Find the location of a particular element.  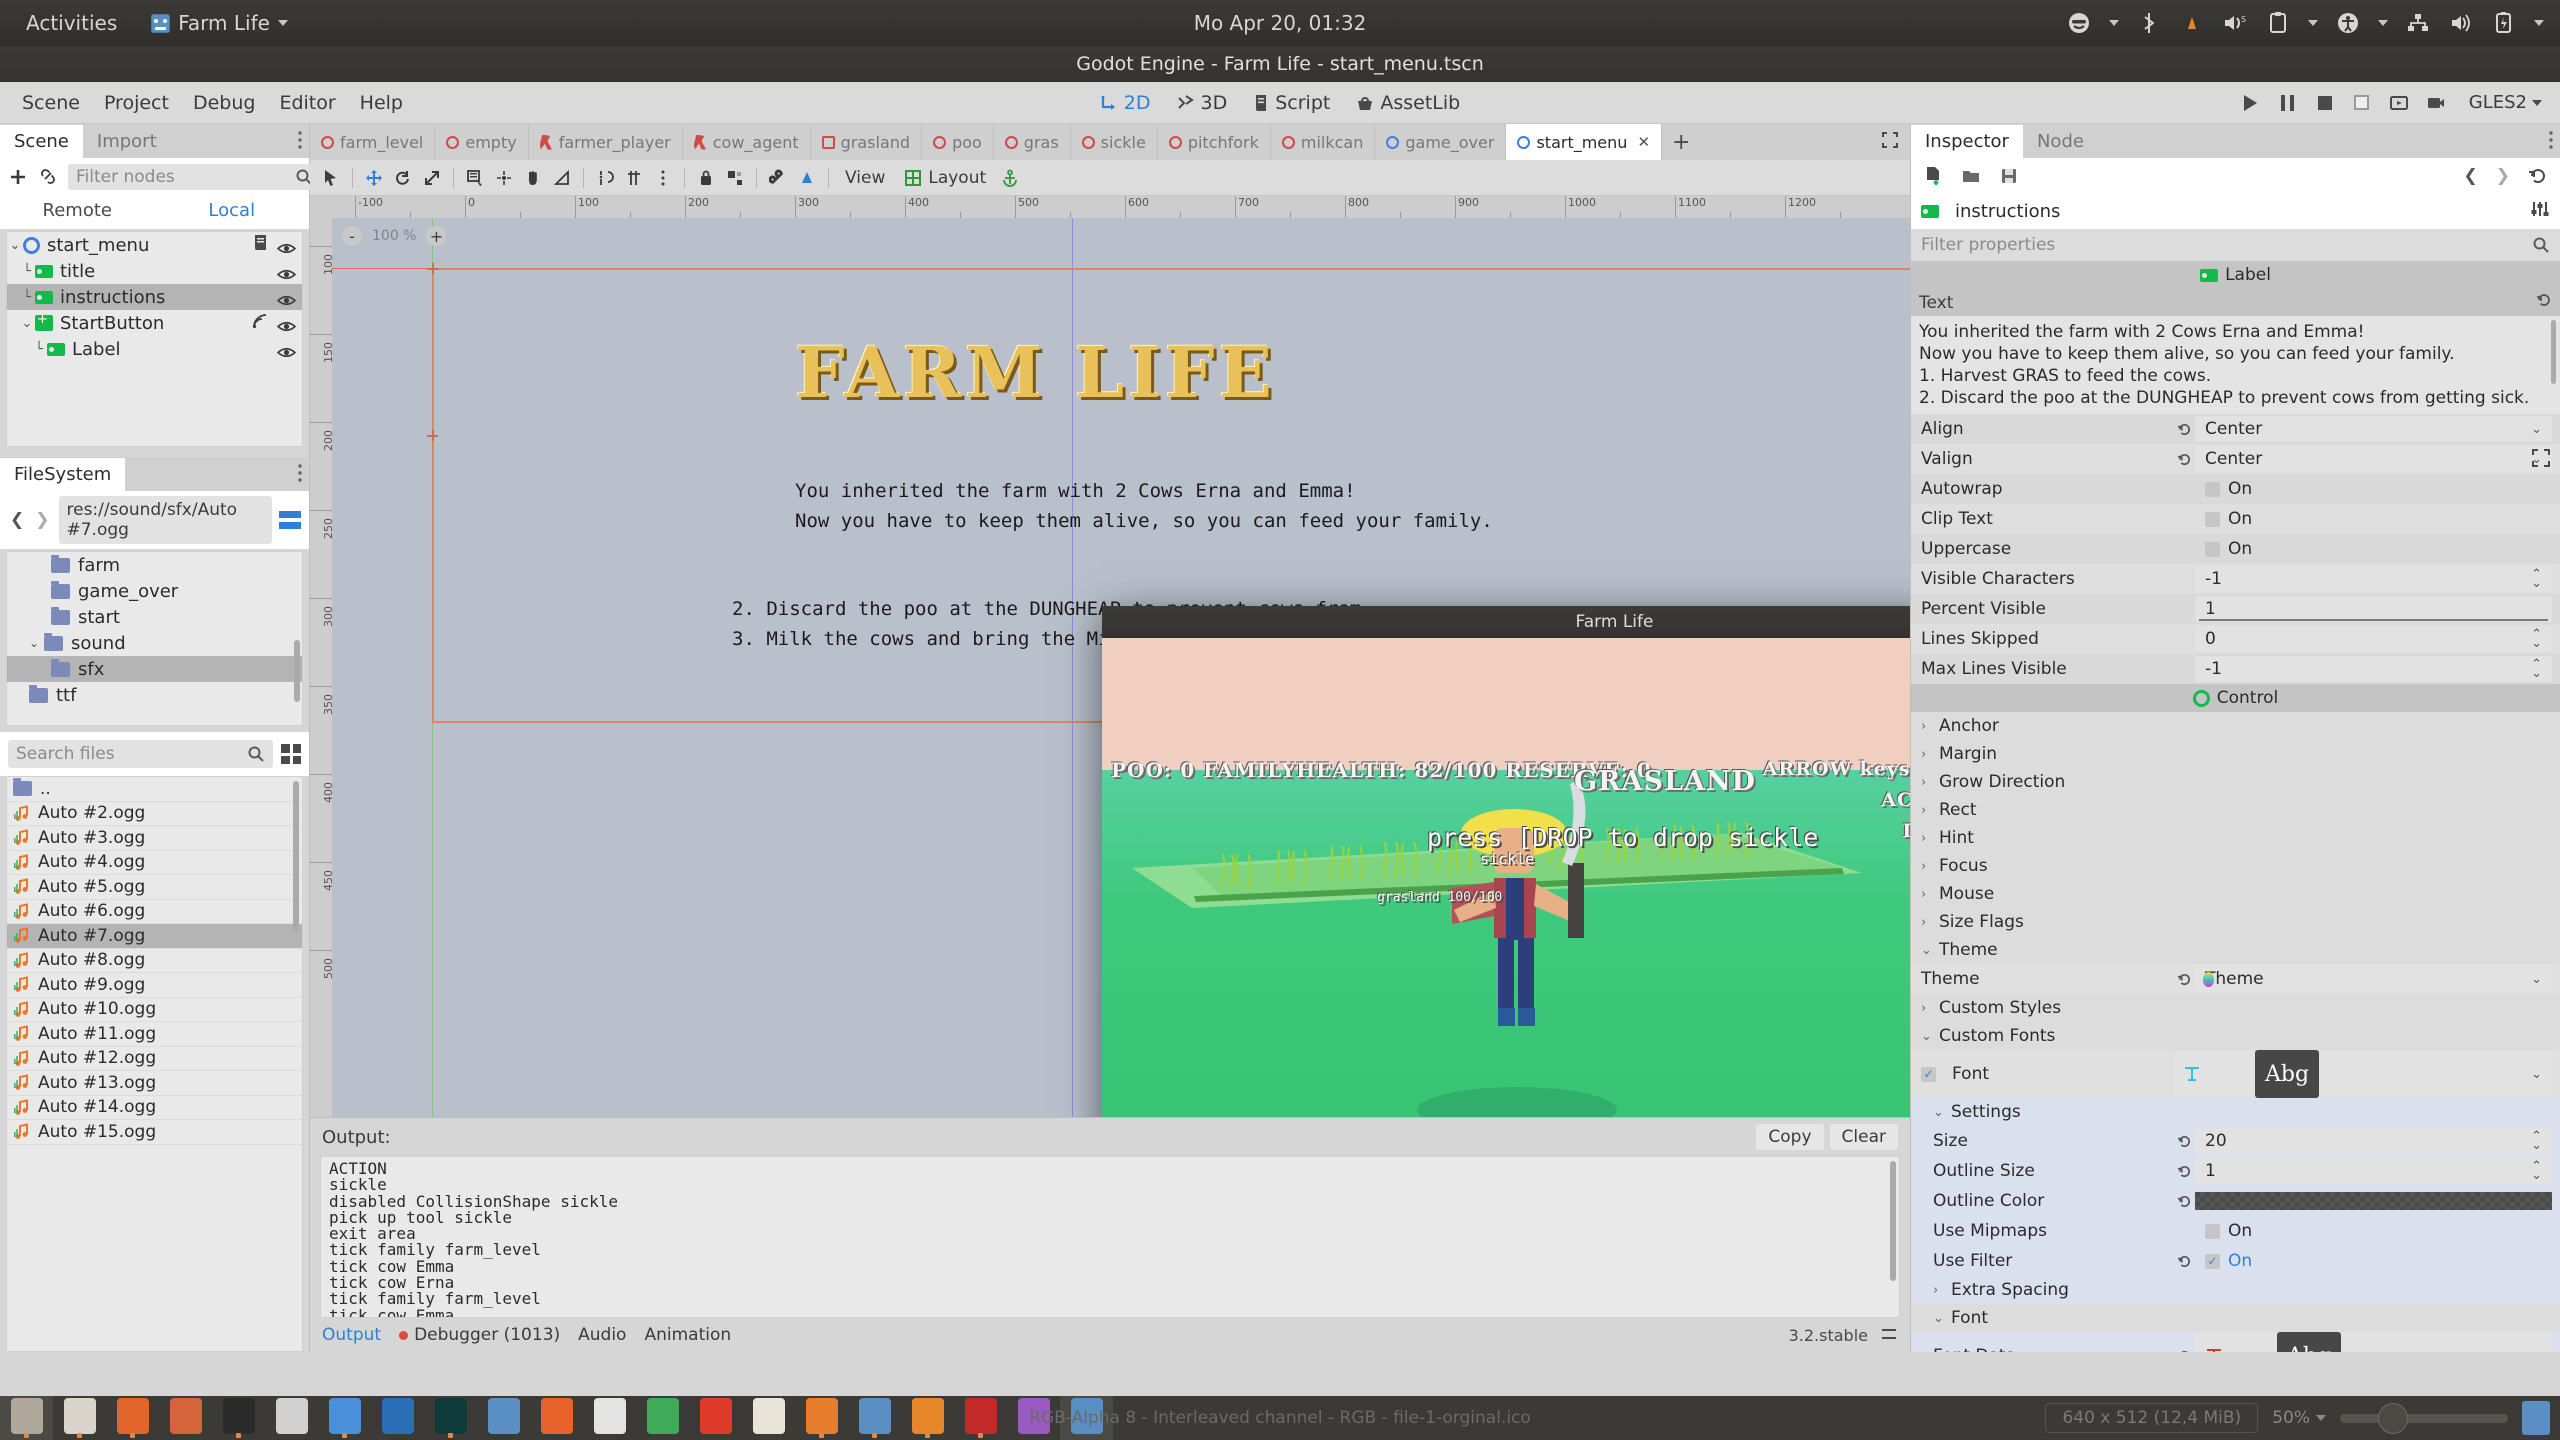

scene-tab-grasland: grasland is located at coordinates (866, 142).